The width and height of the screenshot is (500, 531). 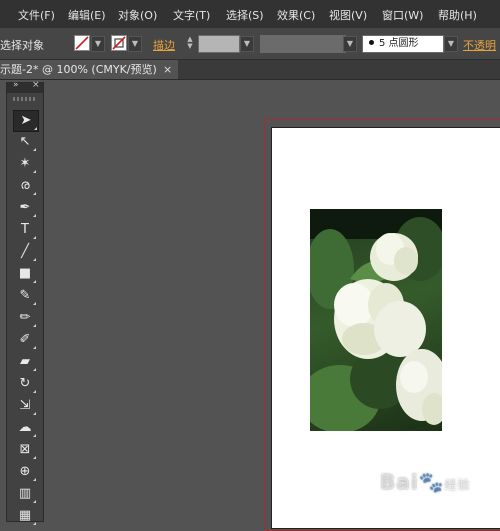 I want to click on magic-wand-tool: ✶, so click(x=25, y=164).